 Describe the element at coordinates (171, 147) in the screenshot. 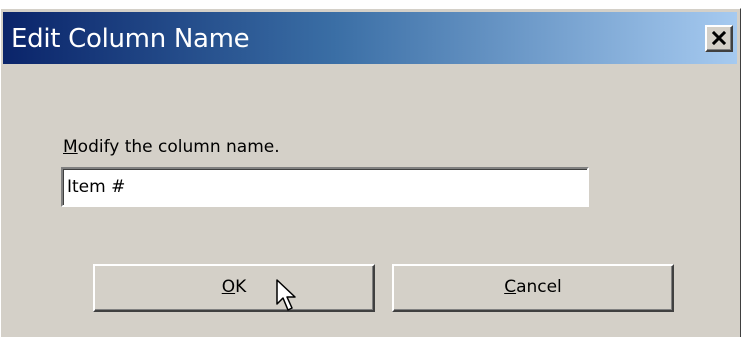

I see `column-name-prompt-label: Modify the column name.` at that location.